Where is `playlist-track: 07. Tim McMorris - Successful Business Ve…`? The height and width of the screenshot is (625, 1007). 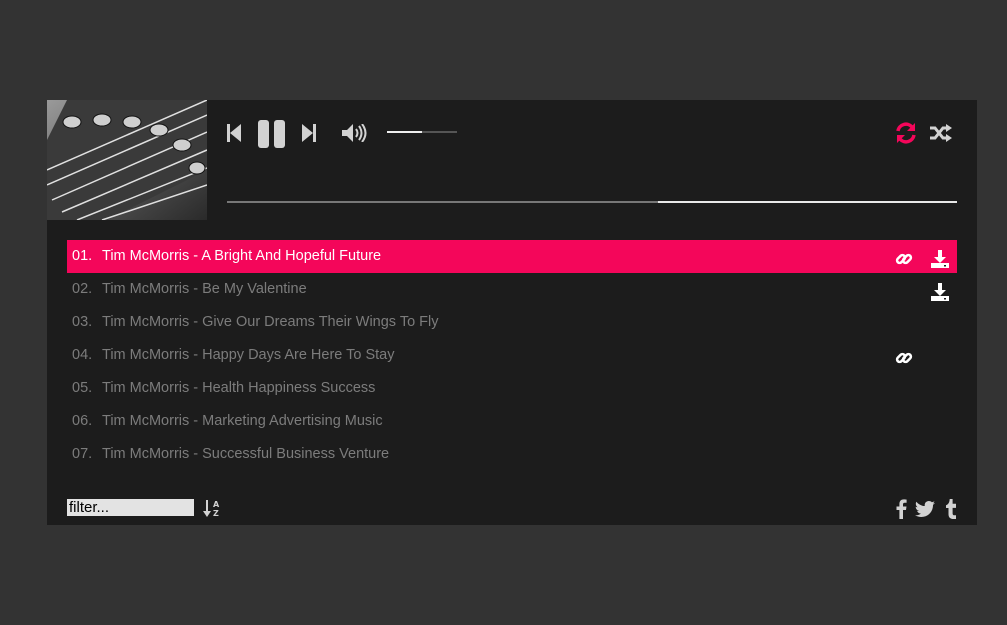
playlist-track: 07. Tim McMorris - Successful Business Ve… is located at coordinates (512, 454).